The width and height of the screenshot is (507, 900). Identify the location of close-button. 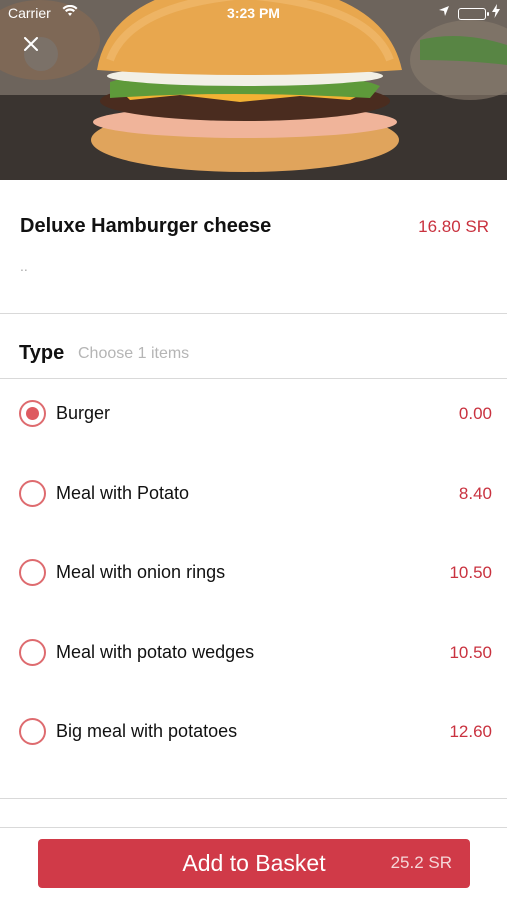
(41, 54).